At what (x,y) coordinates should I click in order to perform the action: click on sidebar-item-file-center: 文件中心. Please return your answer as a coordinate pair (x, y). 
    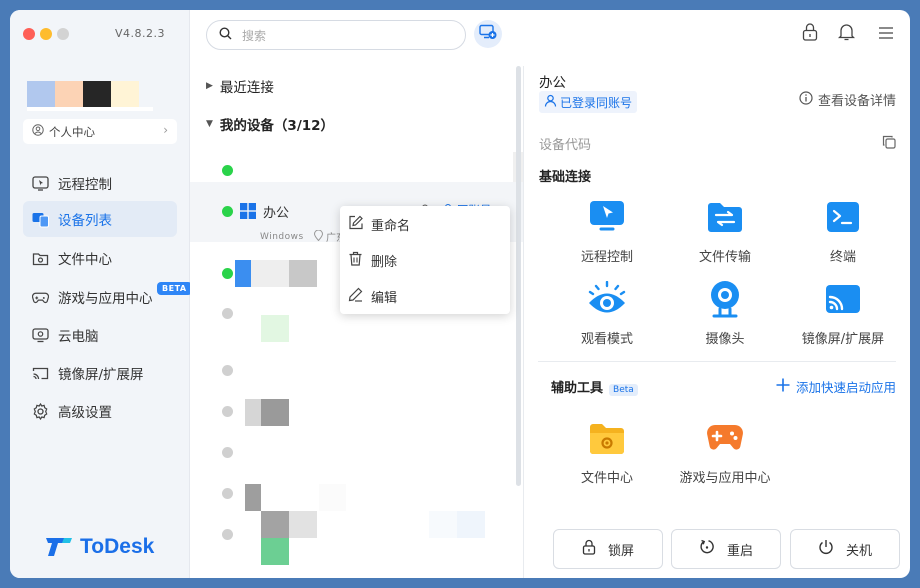
    Looking at the image, I should click on (100, 258).